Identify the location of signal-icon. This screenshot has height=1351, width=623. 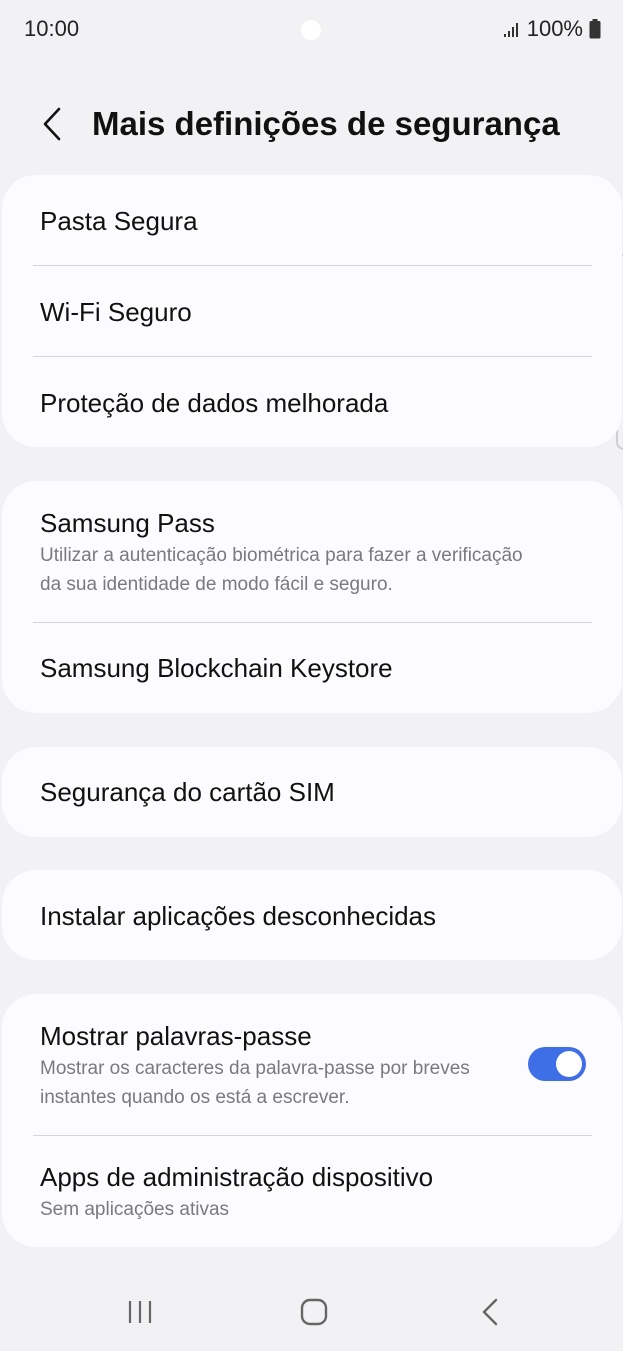
(510, 30).